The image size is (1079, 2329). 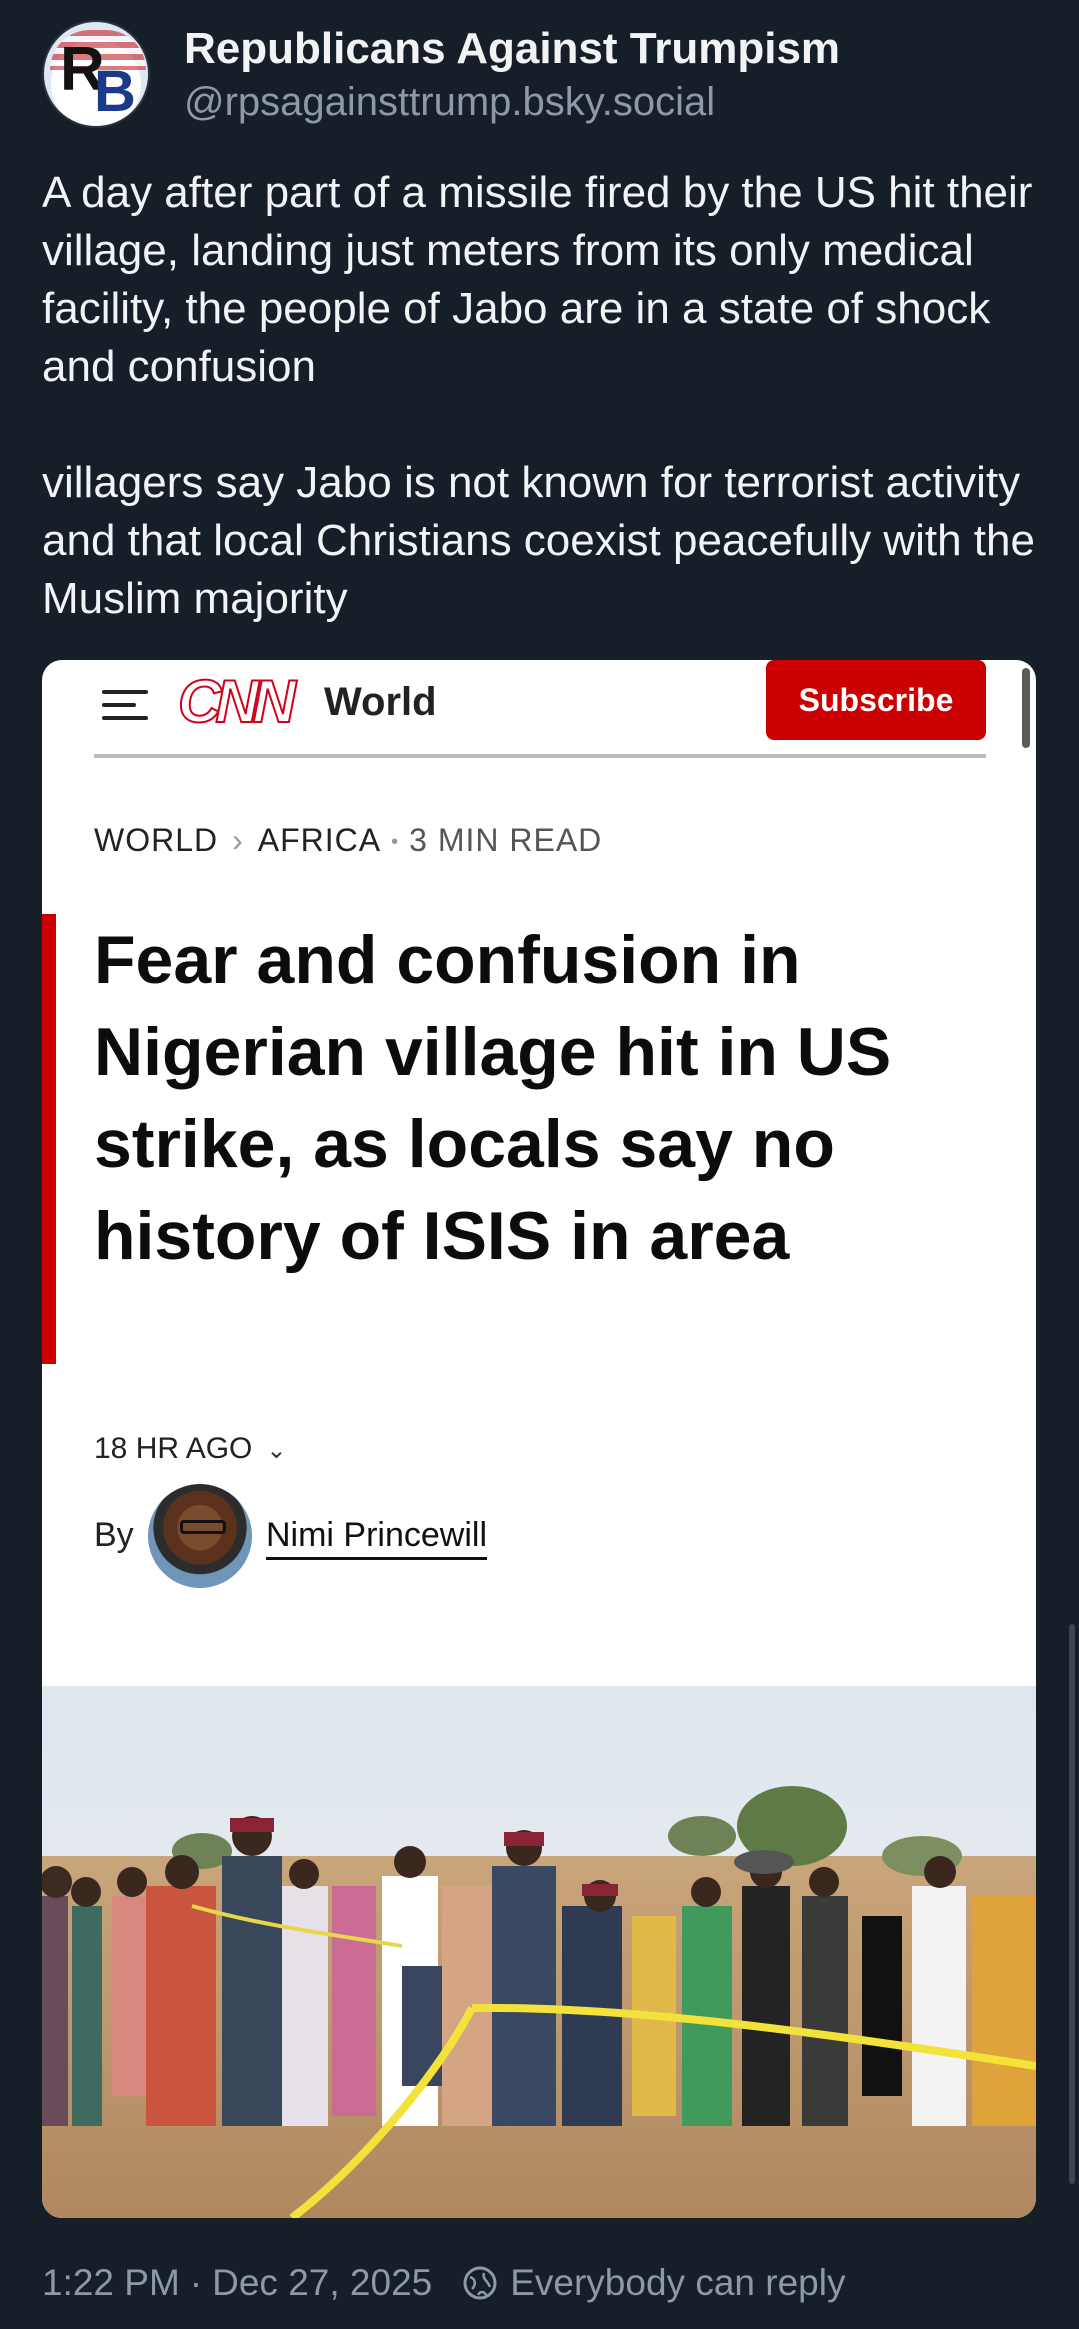 I want to click on avatar-letter-b: B, so click(x=115, y=91).